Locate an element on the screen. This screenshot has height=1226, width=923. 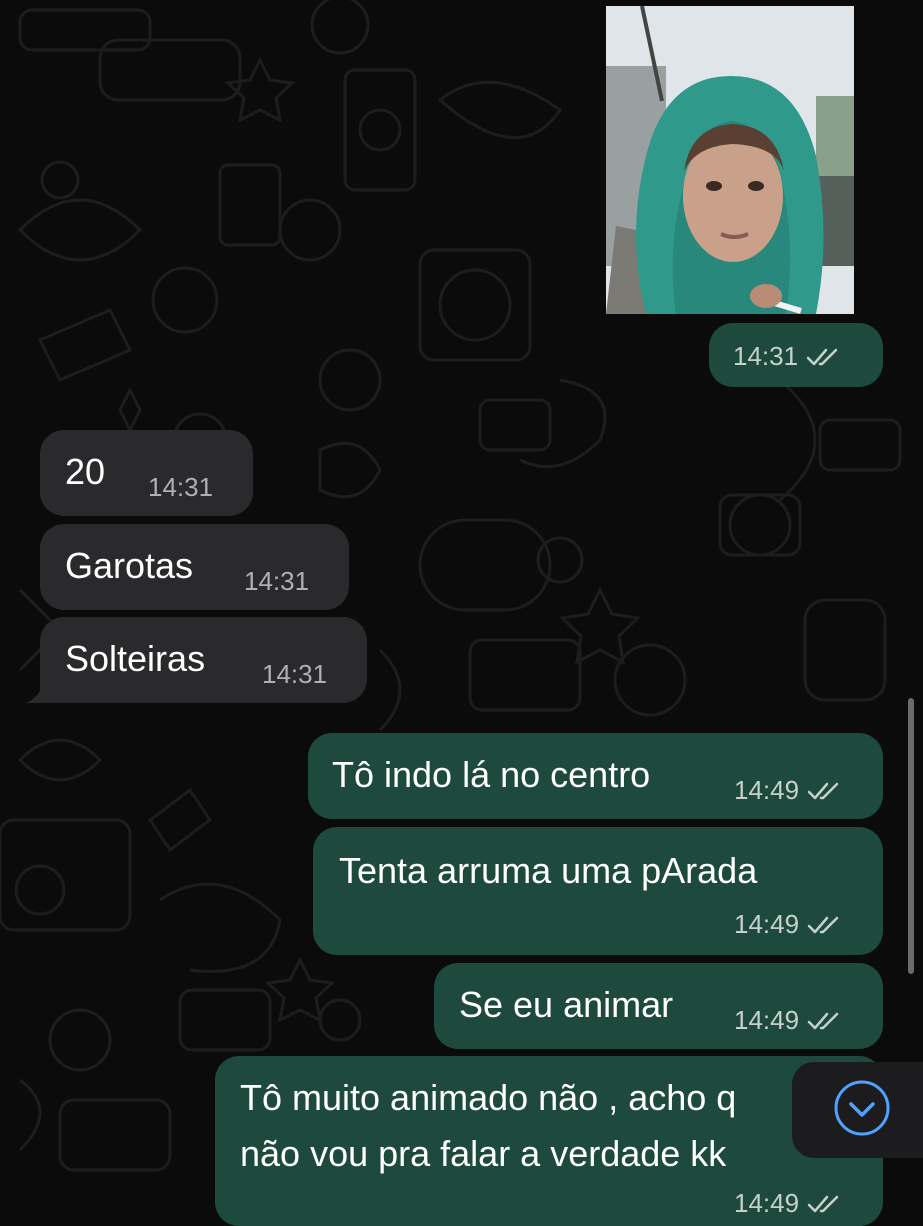
incoming-message-bubble: Solteiras 14:31 is located at coordinates (203, 660).